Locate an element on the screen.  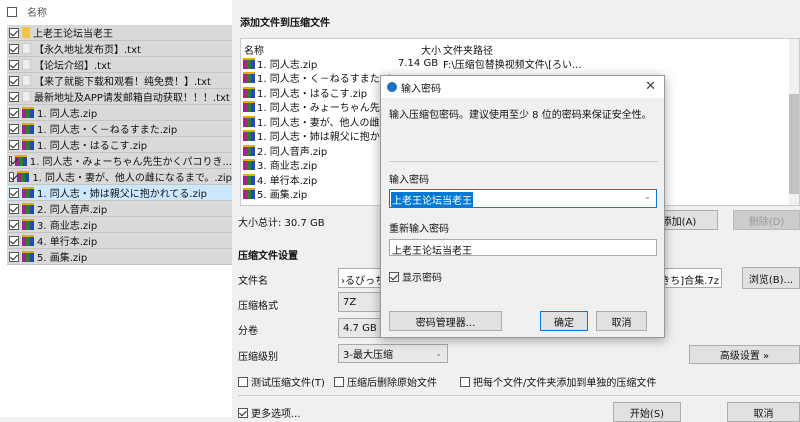
file-name: 1. 同人志・姉は親父に抱かれ is located at coordinates (323, 137).